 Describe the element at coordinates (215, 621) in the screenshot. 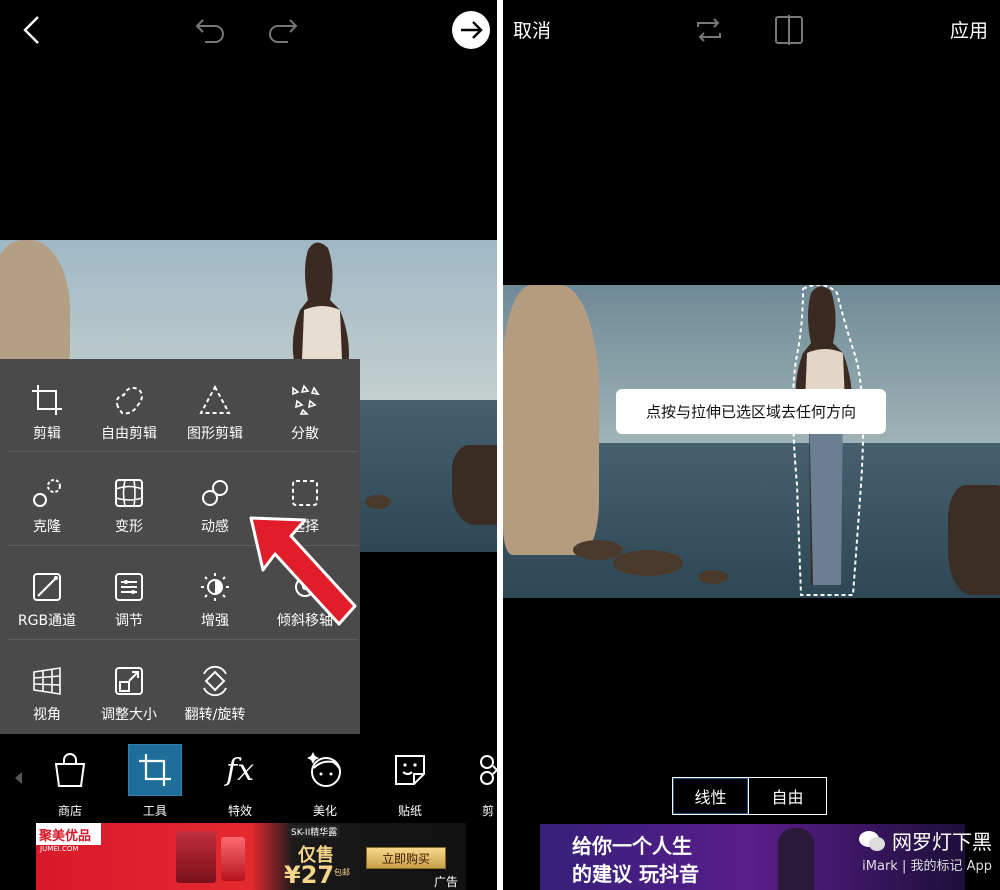

I see `tool-label: 增强` at that location.